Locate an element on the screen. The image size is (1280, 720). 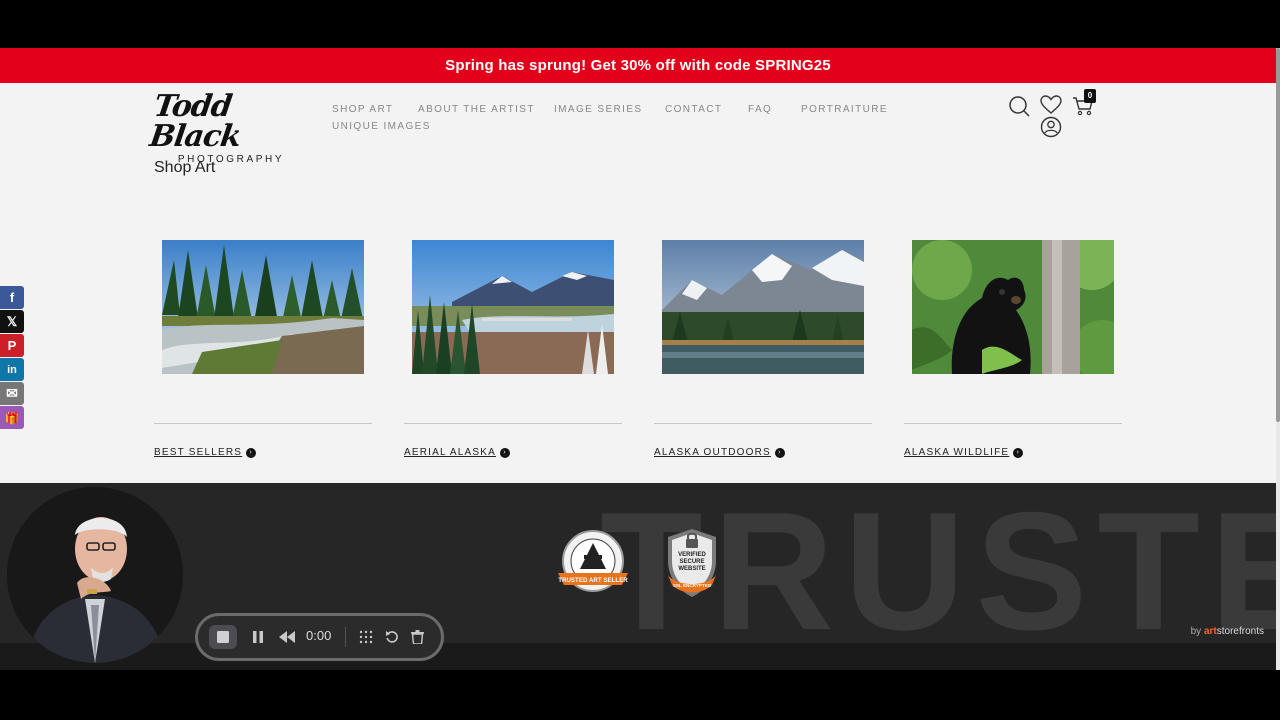
email-icon: ✉ is located at coordinates (12, 393).